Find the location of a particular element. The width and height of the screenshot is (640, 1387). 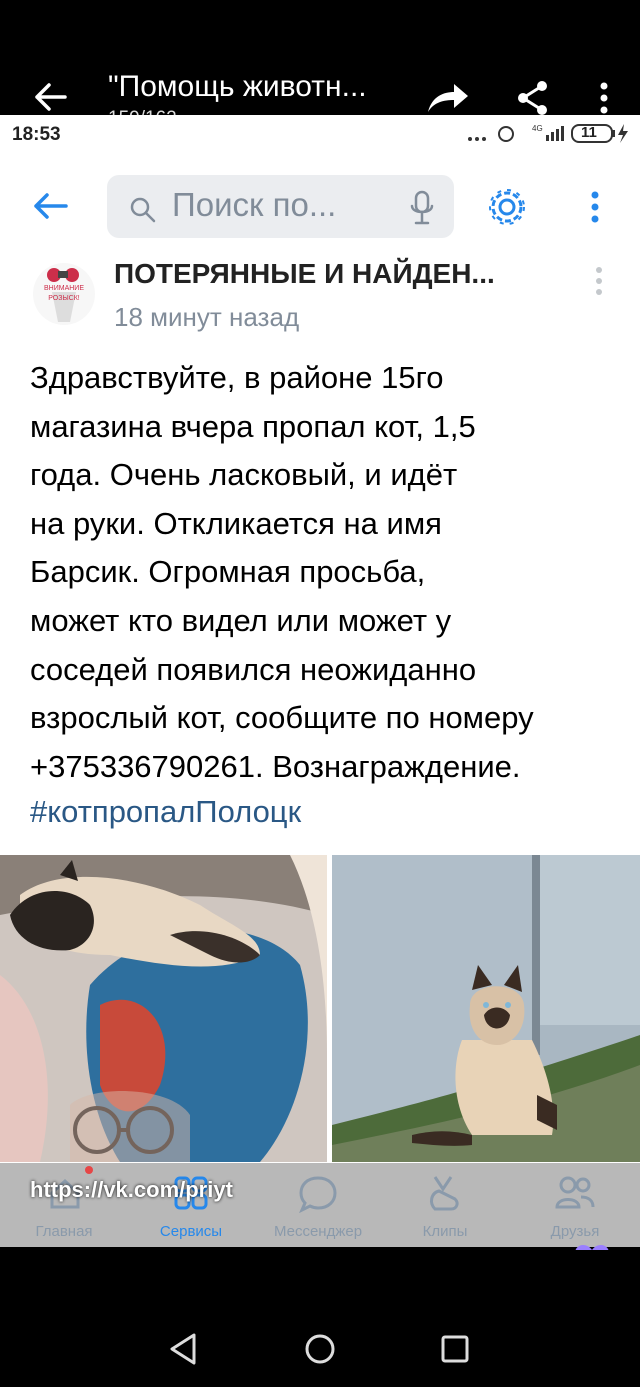

post-text-line: на руки. Откликается на имя is located at coordinates (236, 523).